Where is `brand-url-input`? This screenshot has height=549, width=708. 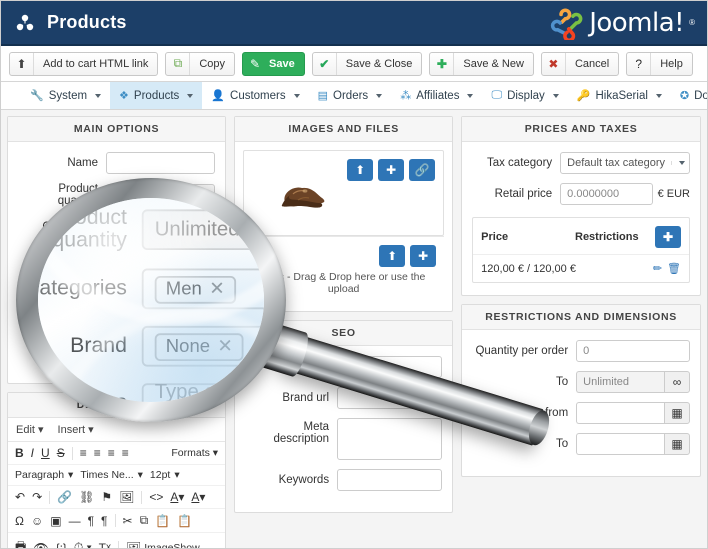
brand-url-input is located at coordinates (390, 398).